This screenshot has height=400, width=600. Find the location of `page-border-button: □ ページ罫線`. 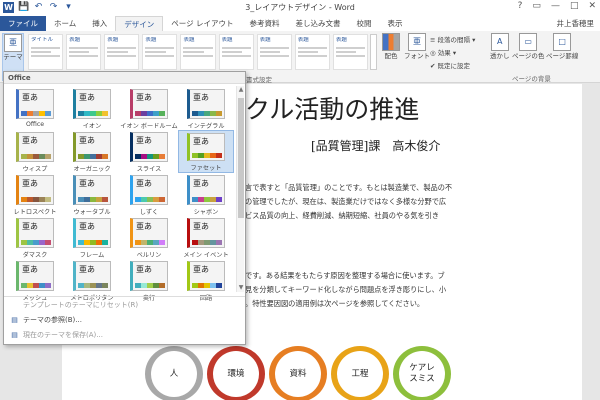

page-border-button: □ ページ罫線 is located at coordinates (562, 46).